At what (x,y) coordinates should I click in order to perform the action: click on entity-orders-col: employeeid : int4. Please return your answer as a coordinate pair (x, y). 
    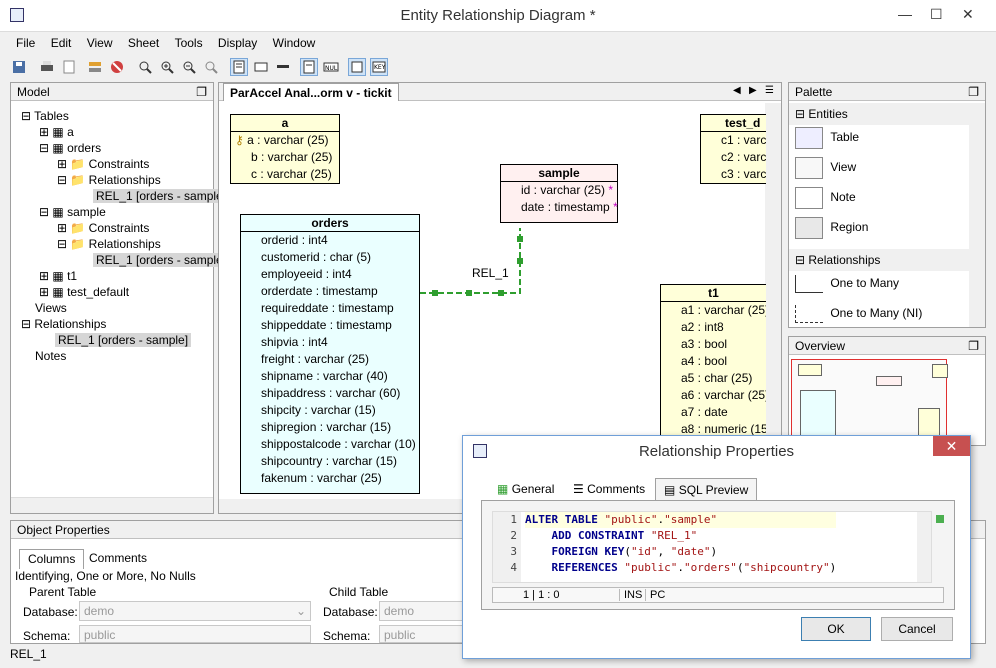
    Looking at the image, I should click on (306, 274).